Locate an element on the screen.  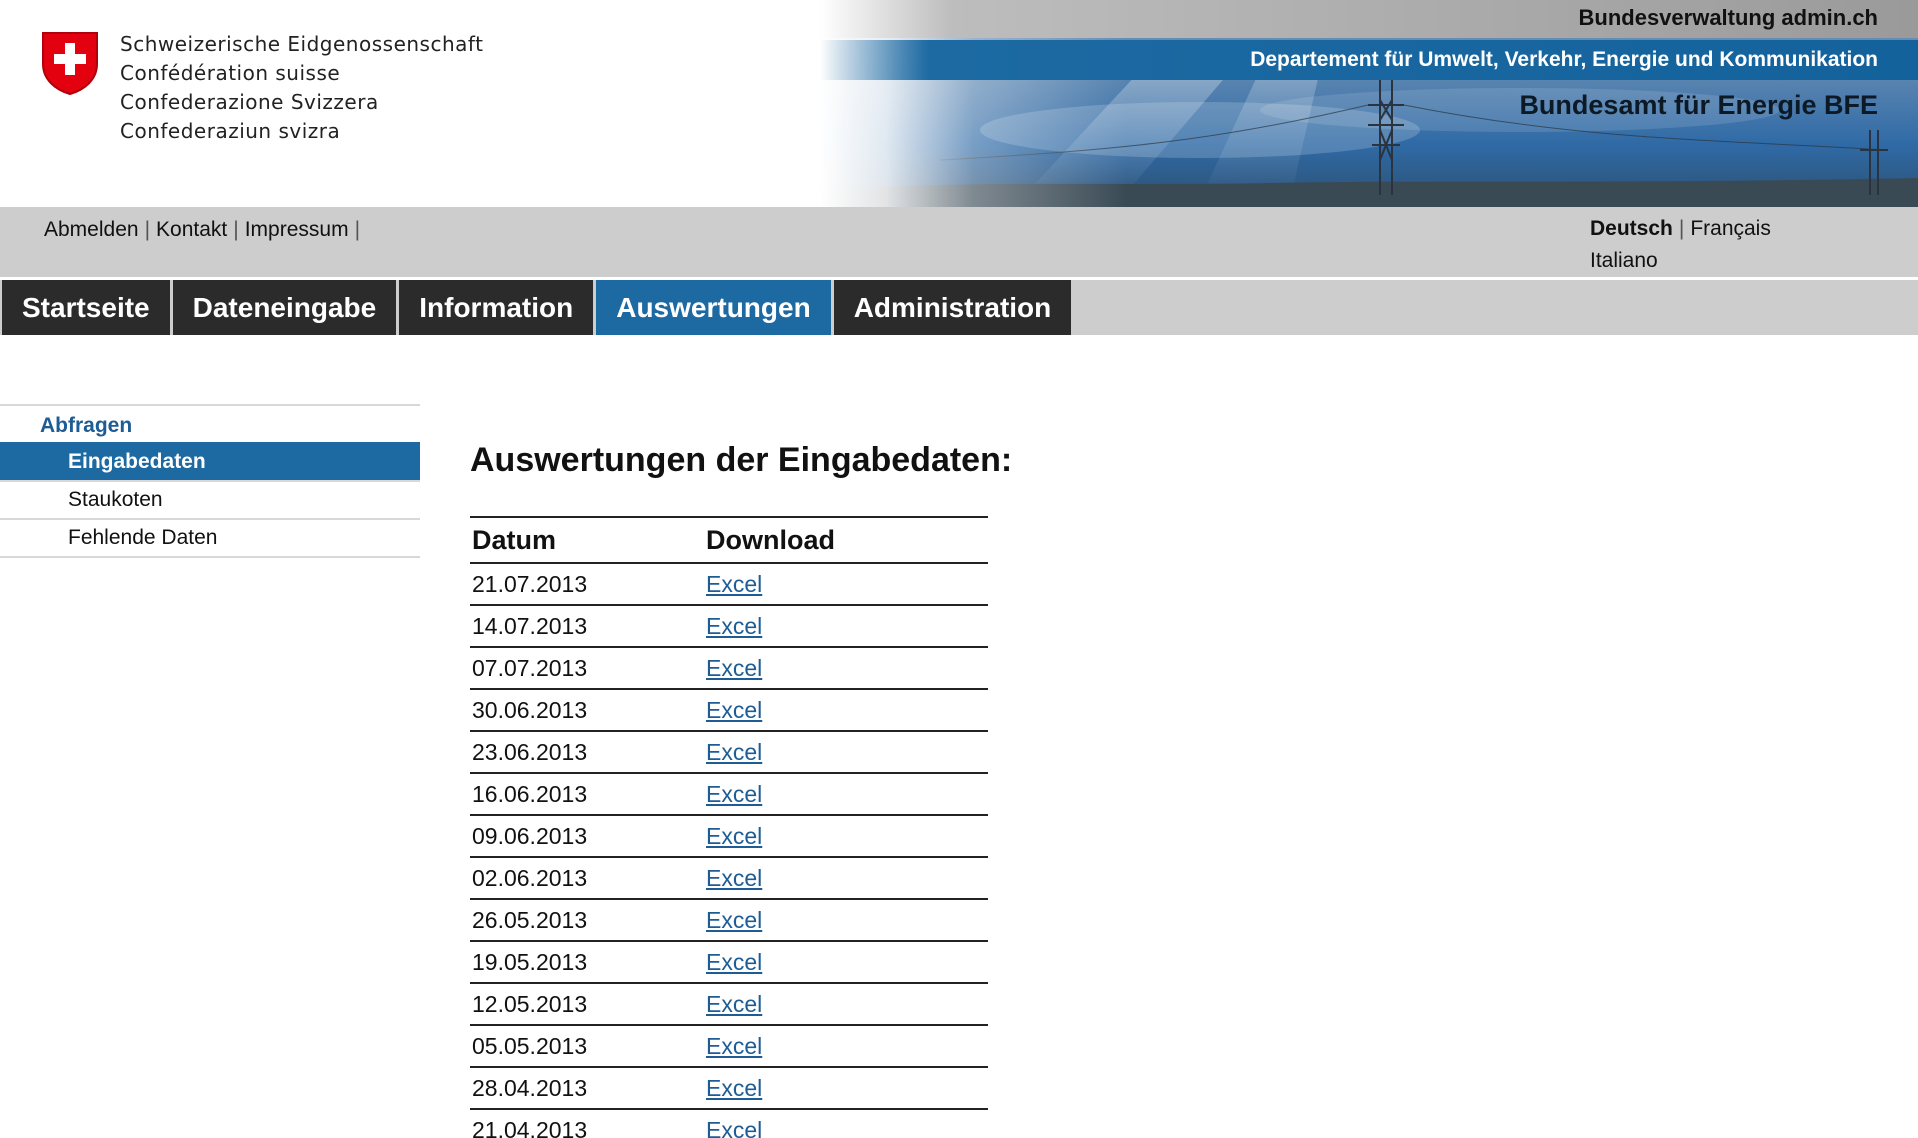
sidebar-item-staukoten: Staukoten is located at coordinates (210, 499).